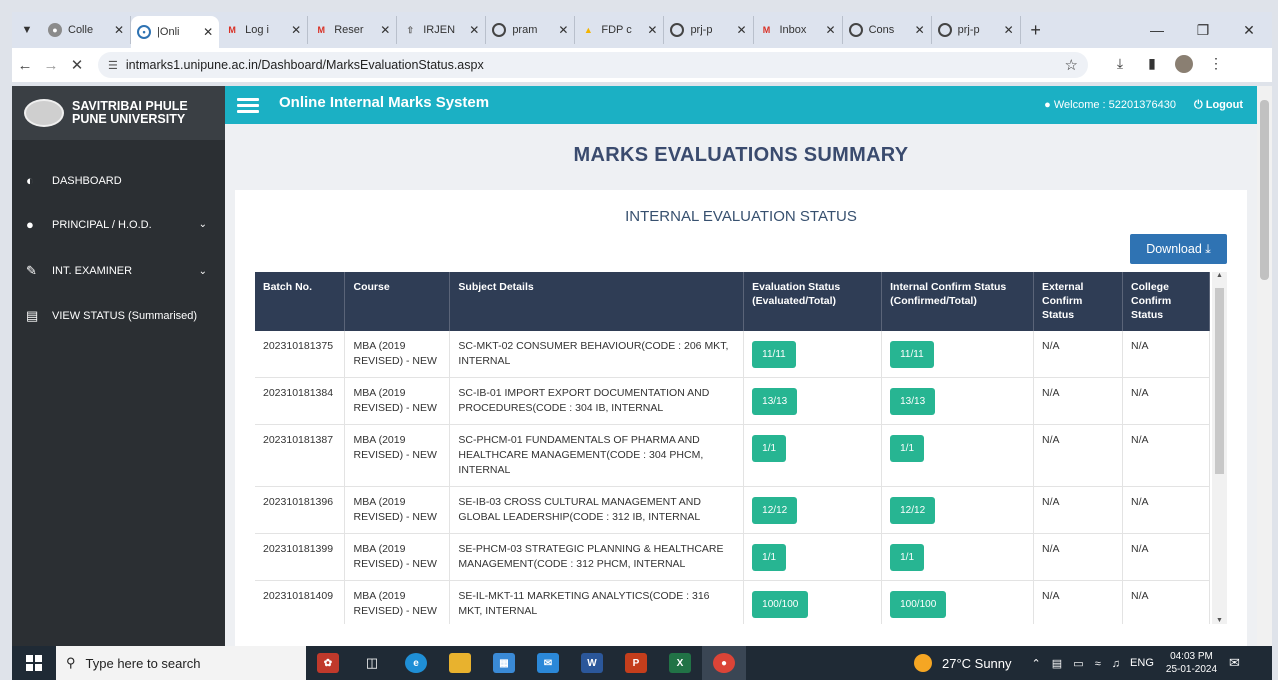 The width and height of the screenshot is (1278, 680). I want to click on col-header-course: Course, so click(397, 301).